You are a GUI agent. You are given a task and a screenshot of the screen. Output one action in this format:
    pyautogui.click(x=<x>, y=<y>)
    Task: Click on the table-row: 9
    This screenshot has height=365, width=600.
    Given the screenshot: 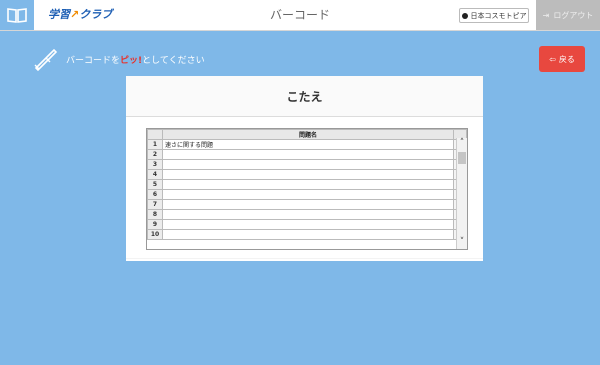 What is the action you would take?
    pyautogui.click(x=307, y=224)
    